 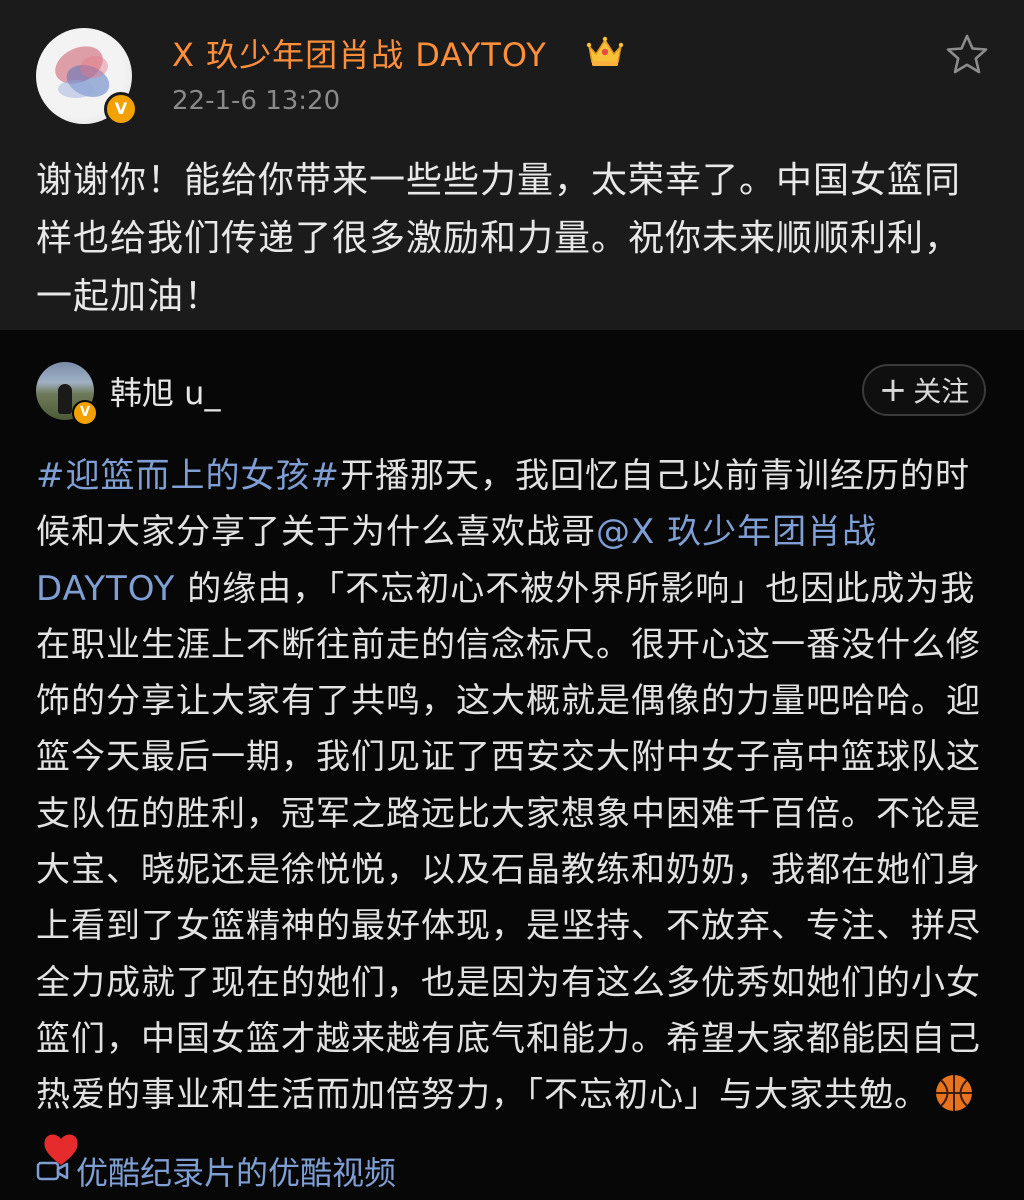 What do you see at coordinates (188, 476) in the screenshot?
I see `hashtag-link: #迎篮而上的女孩#` at bounding box center [188, 476].